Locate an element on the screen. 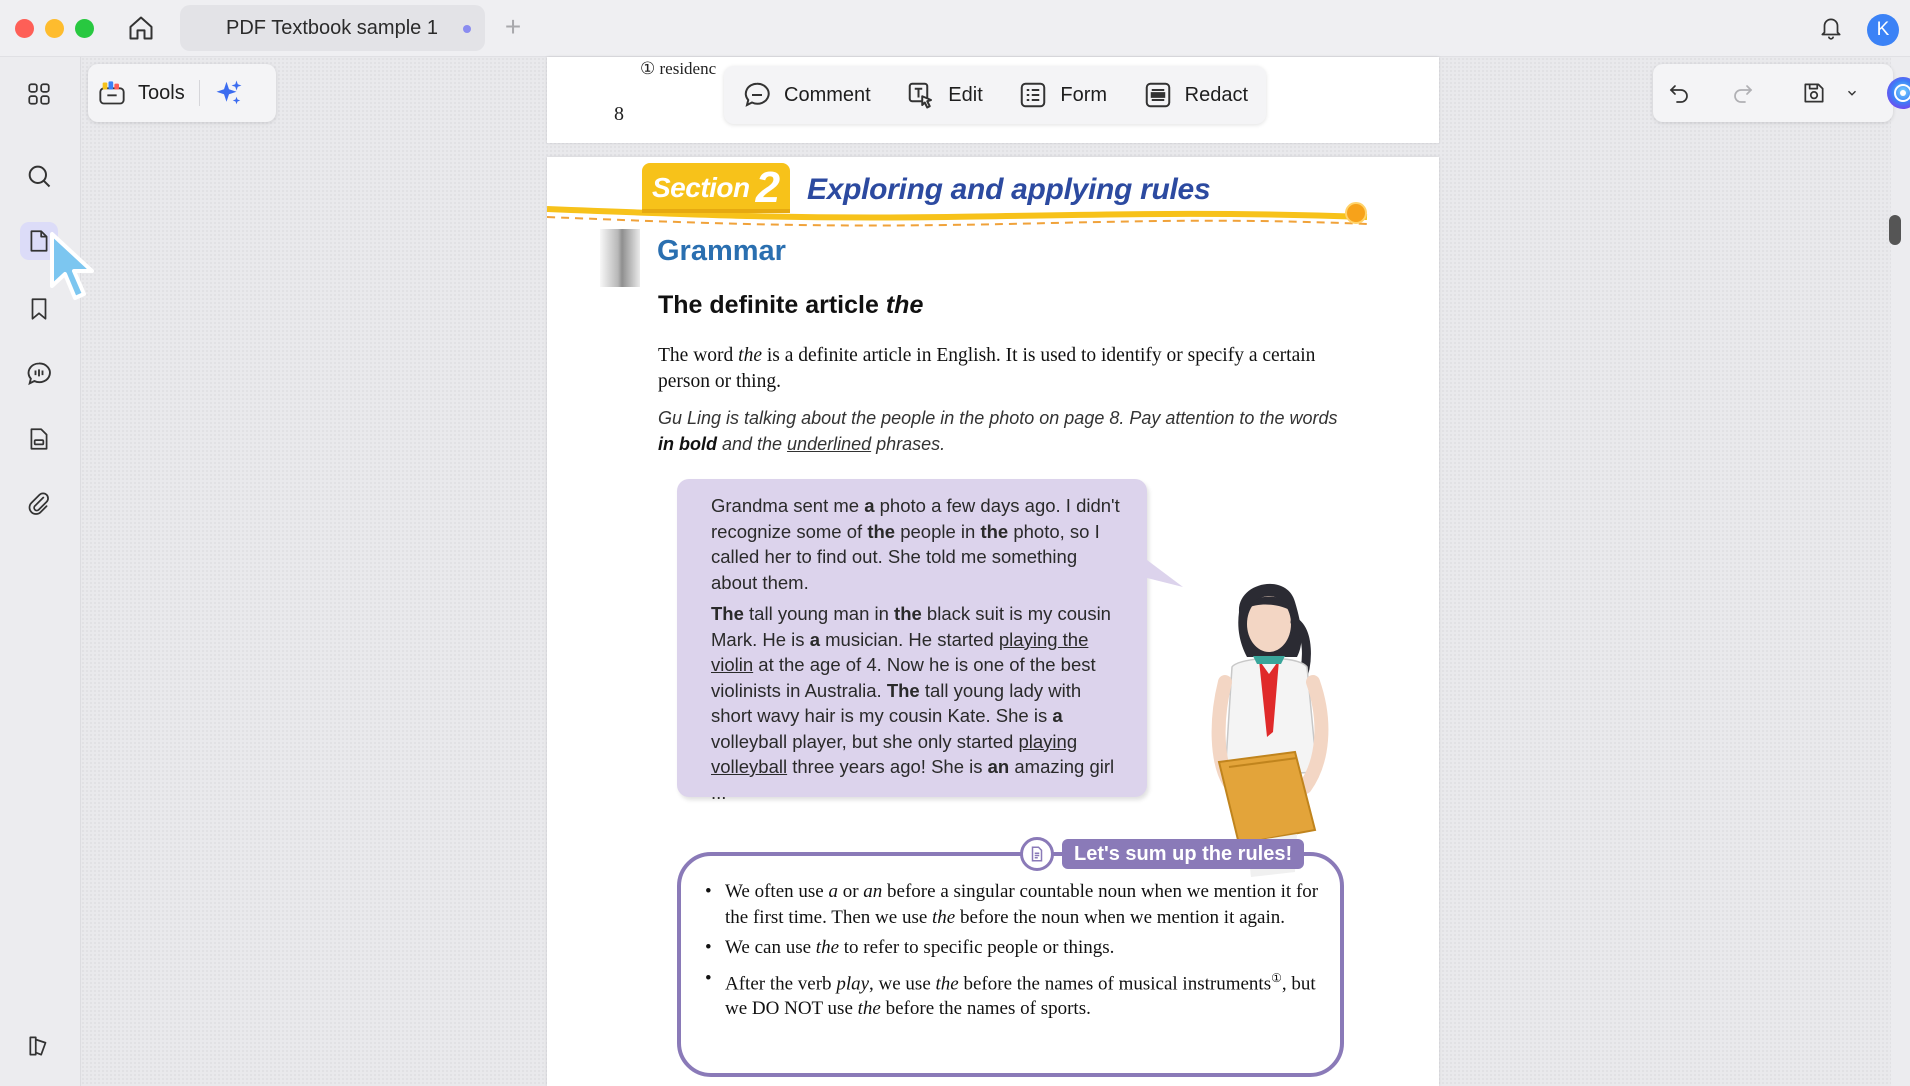 The width and height of the screenshot is (1910, 1086). edit-button: Edit is located at coordinates (944, 95).